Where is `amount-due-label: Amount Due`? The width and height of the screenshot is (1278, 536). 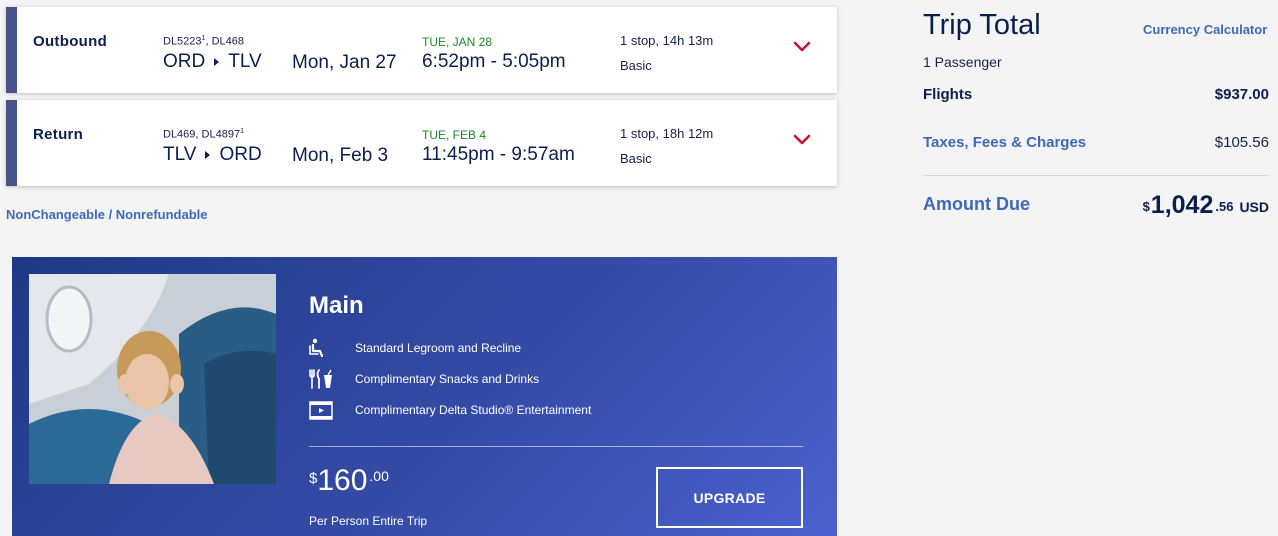
amount-due-label: Amount Due is located at coordinates (976, 204).